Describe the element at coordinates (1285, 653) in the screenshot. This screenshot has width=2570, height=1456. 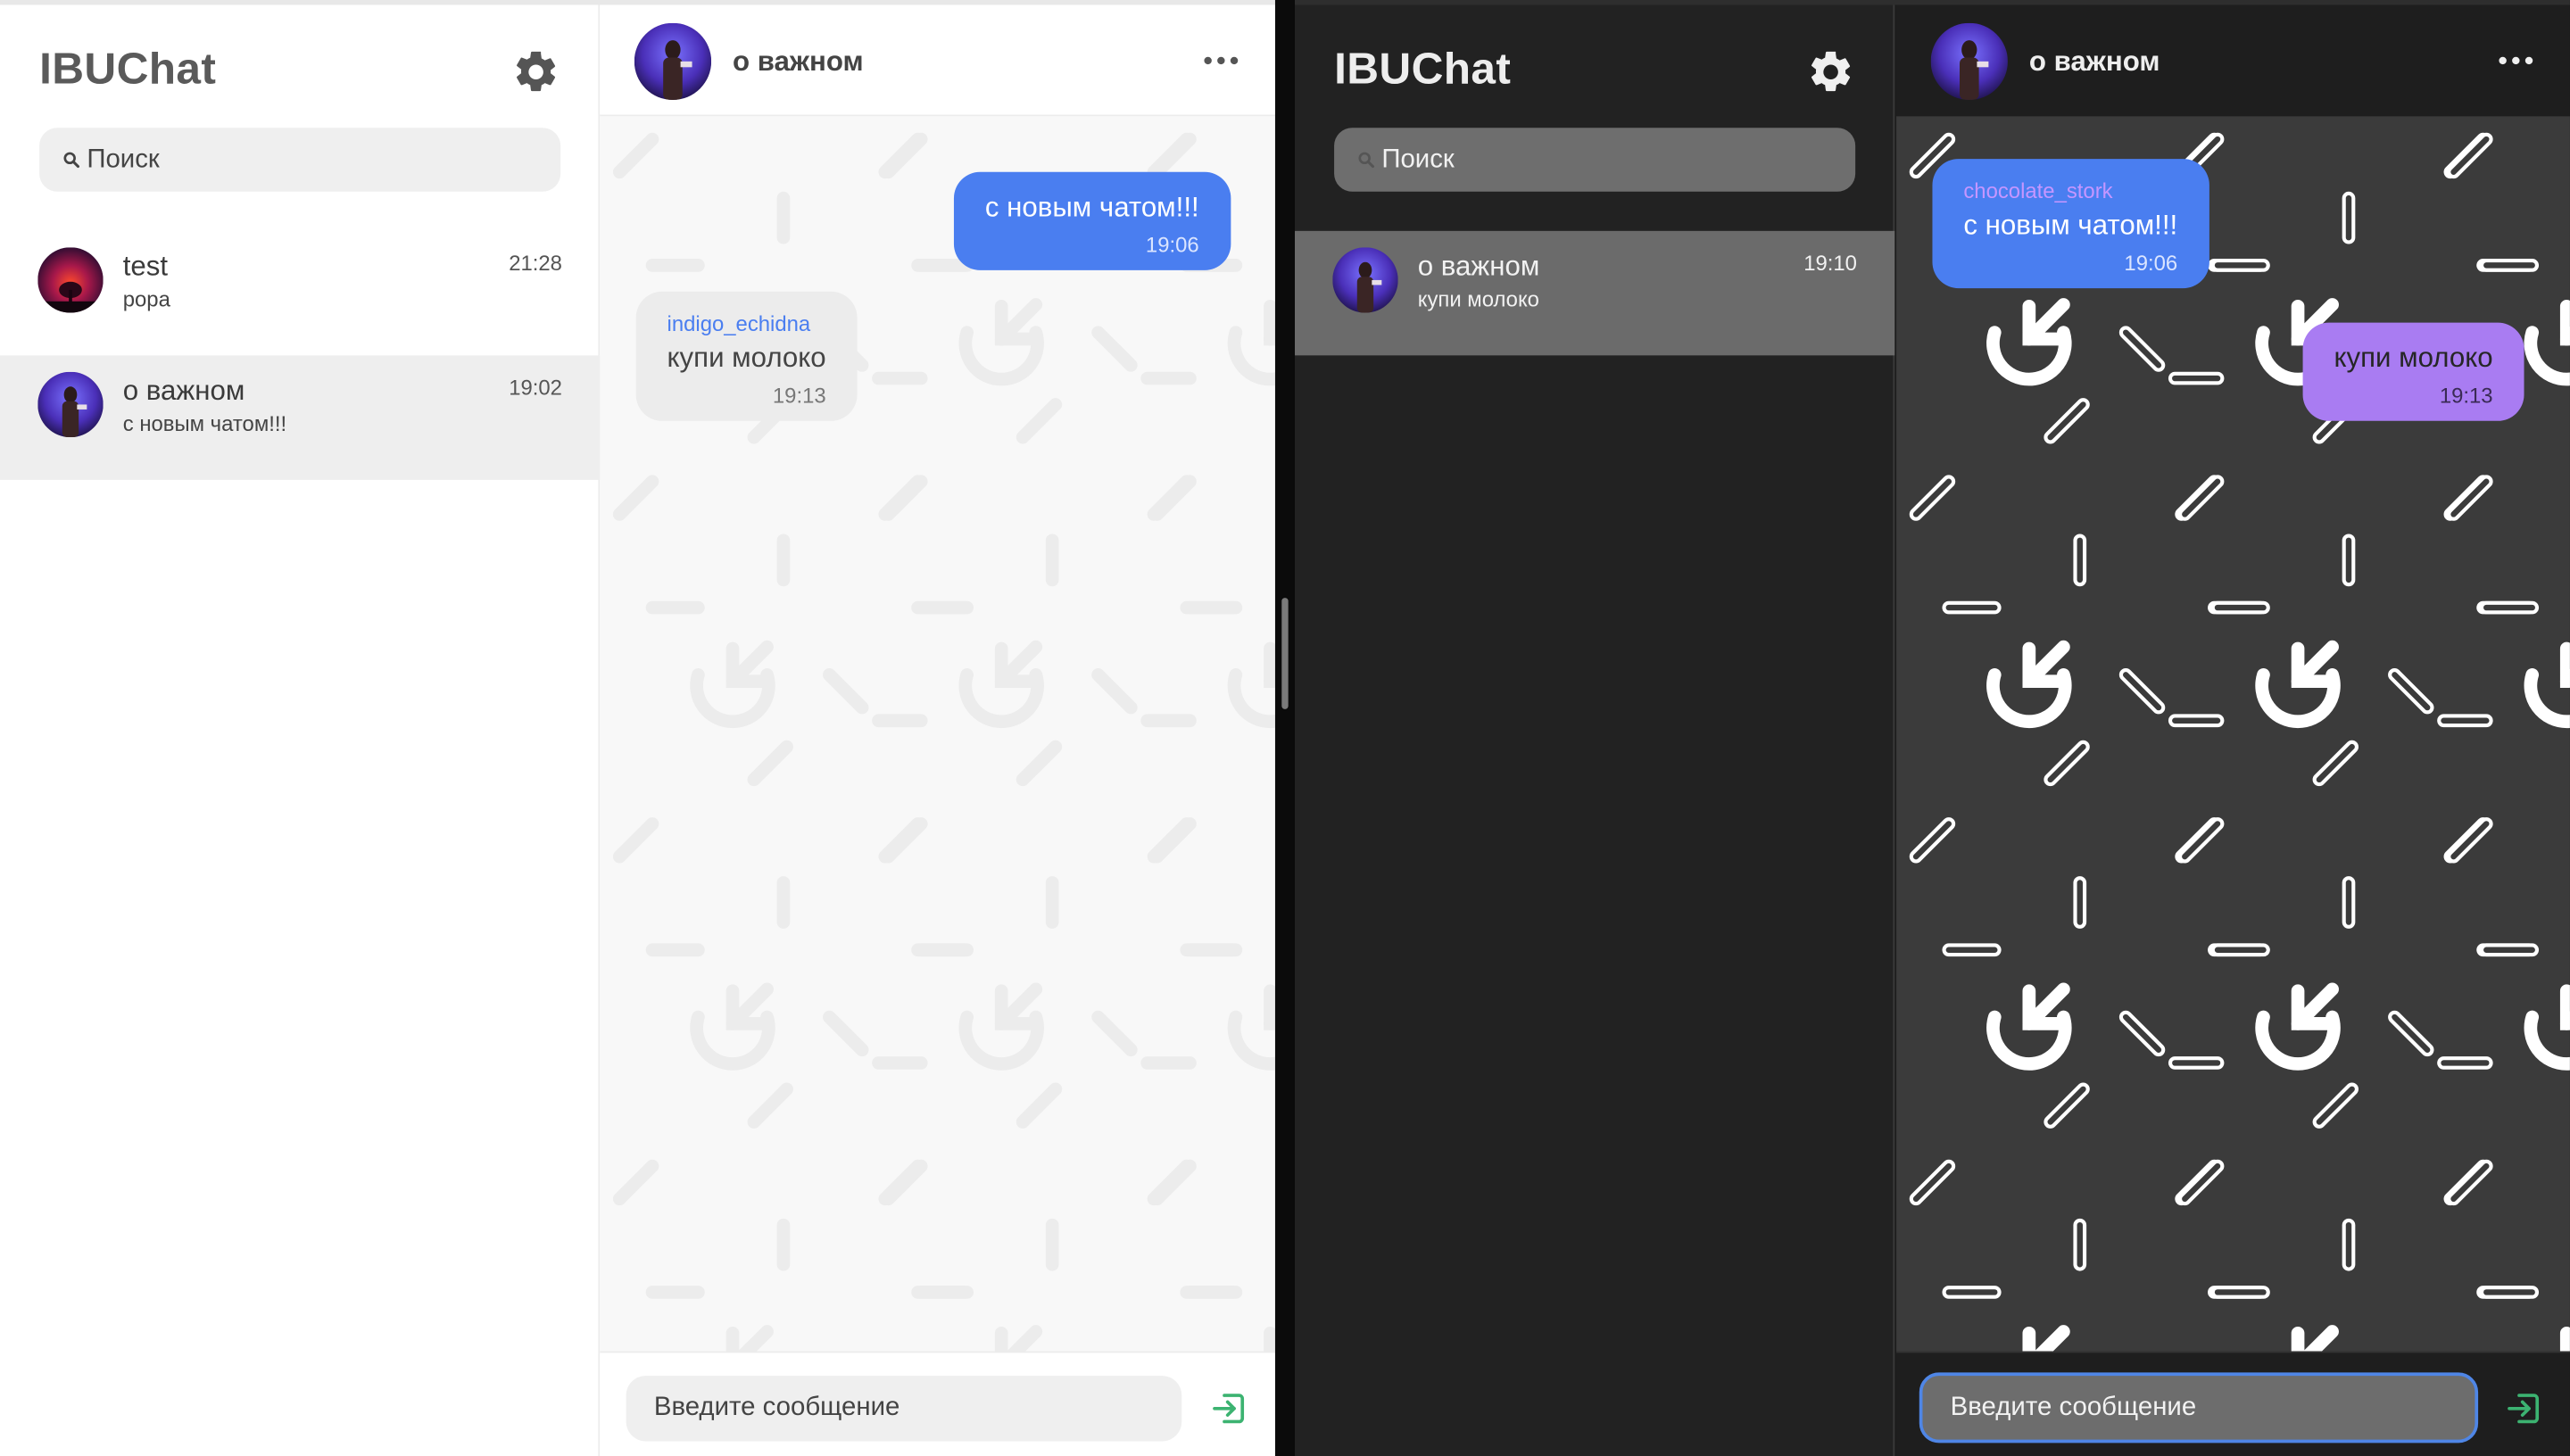
I see `resize-handle` at that location.